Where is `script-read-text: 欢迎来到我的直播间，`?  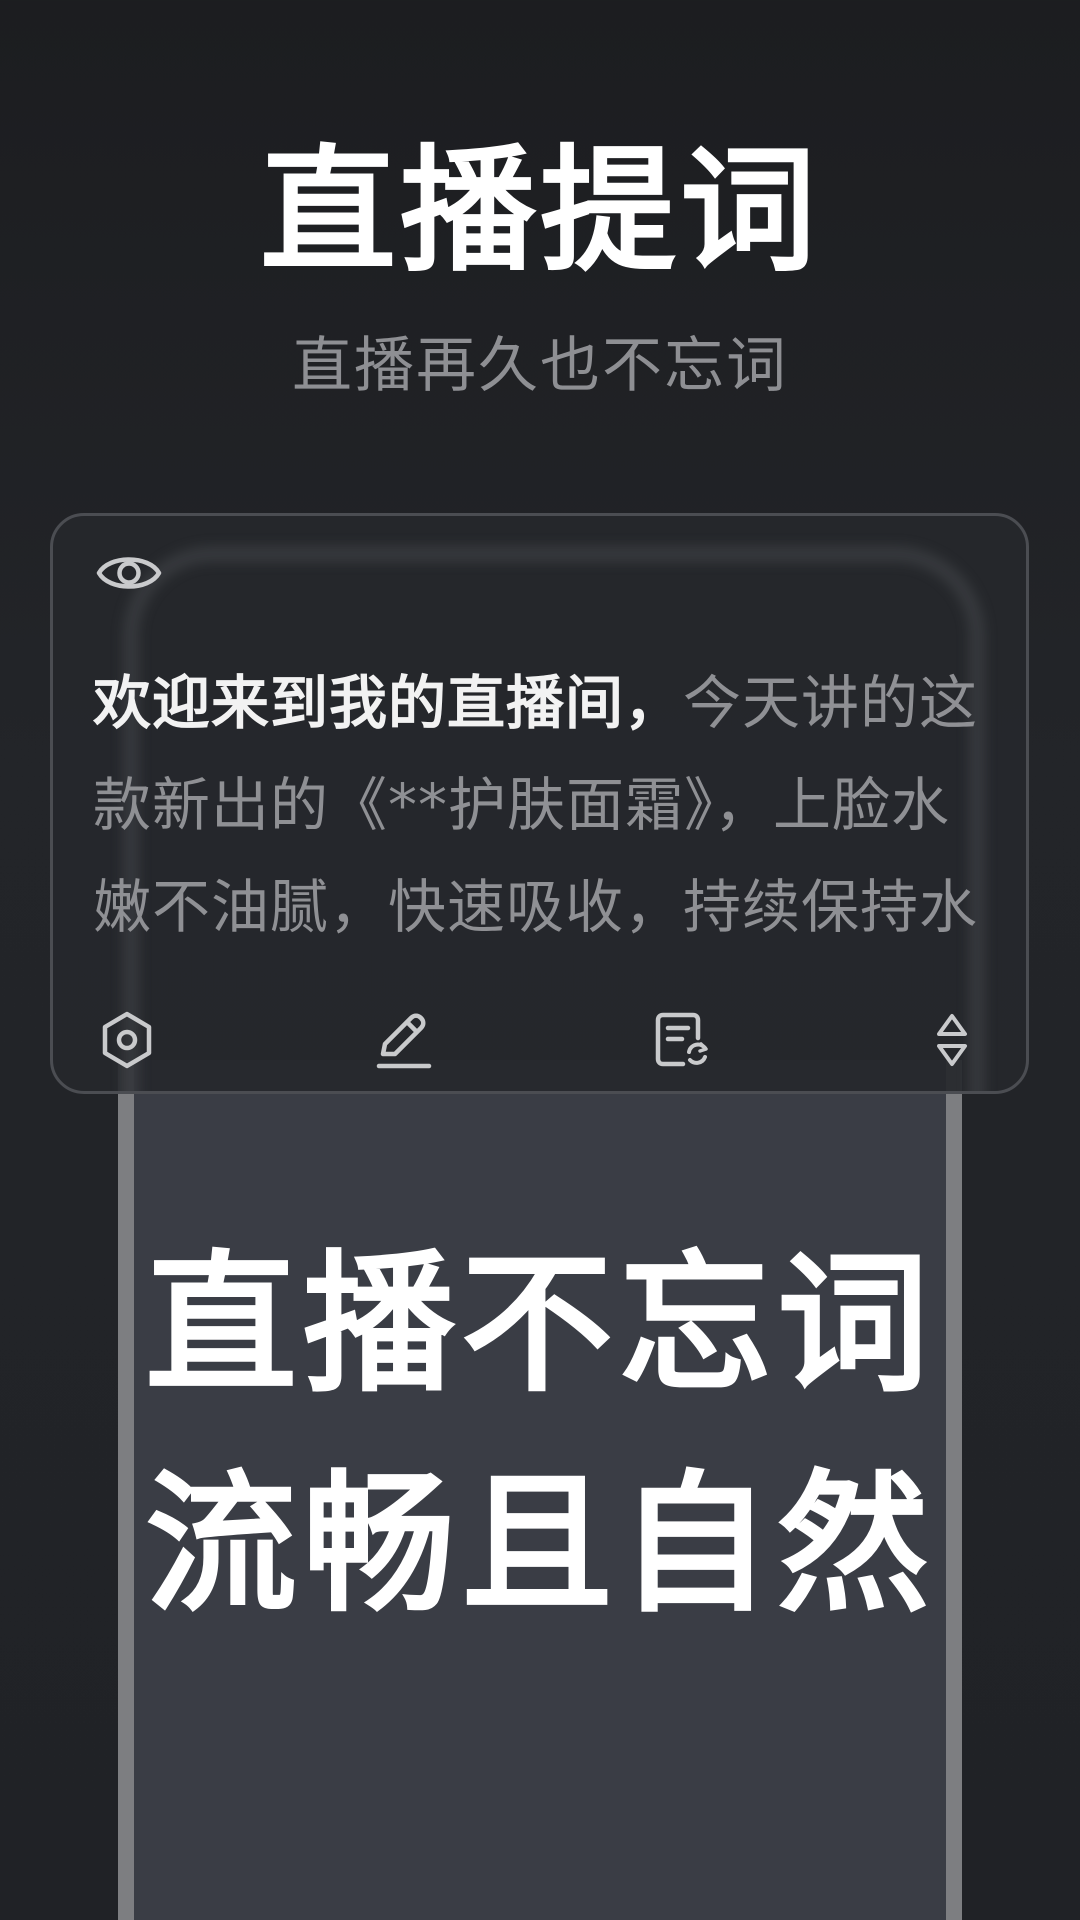
script-read-text: 欢迎来到我的直播间， is located at coordinates (388, 703).